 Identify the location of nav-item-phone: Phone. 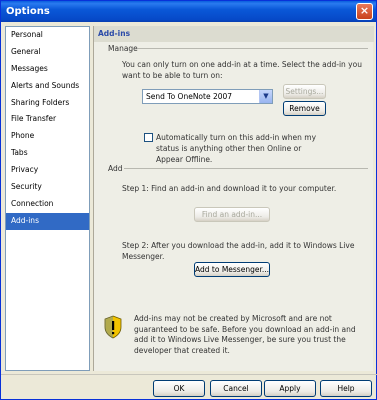
(47, 136).